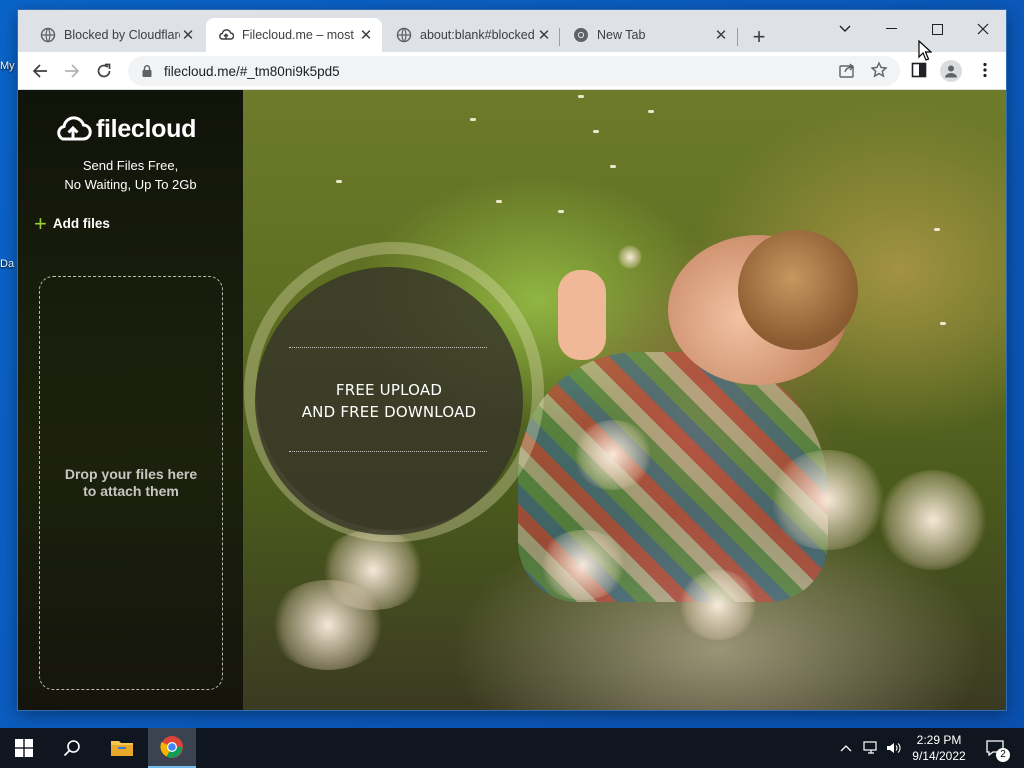 The height and width of the screenshot is (768, 1024). What do you see at coordinates (939, 756) in the screenshot?
I see `clock-date: 9/14/2022` at bounding box center [939, 756].